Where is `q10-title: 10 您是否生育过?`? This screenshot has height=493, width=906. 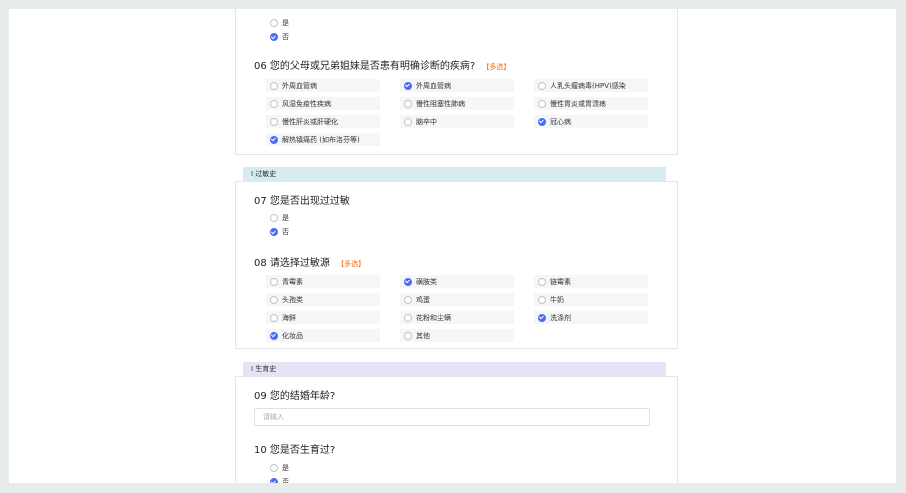
q10-title: 10 您是否生育过? is located at coordinates (294, 448).